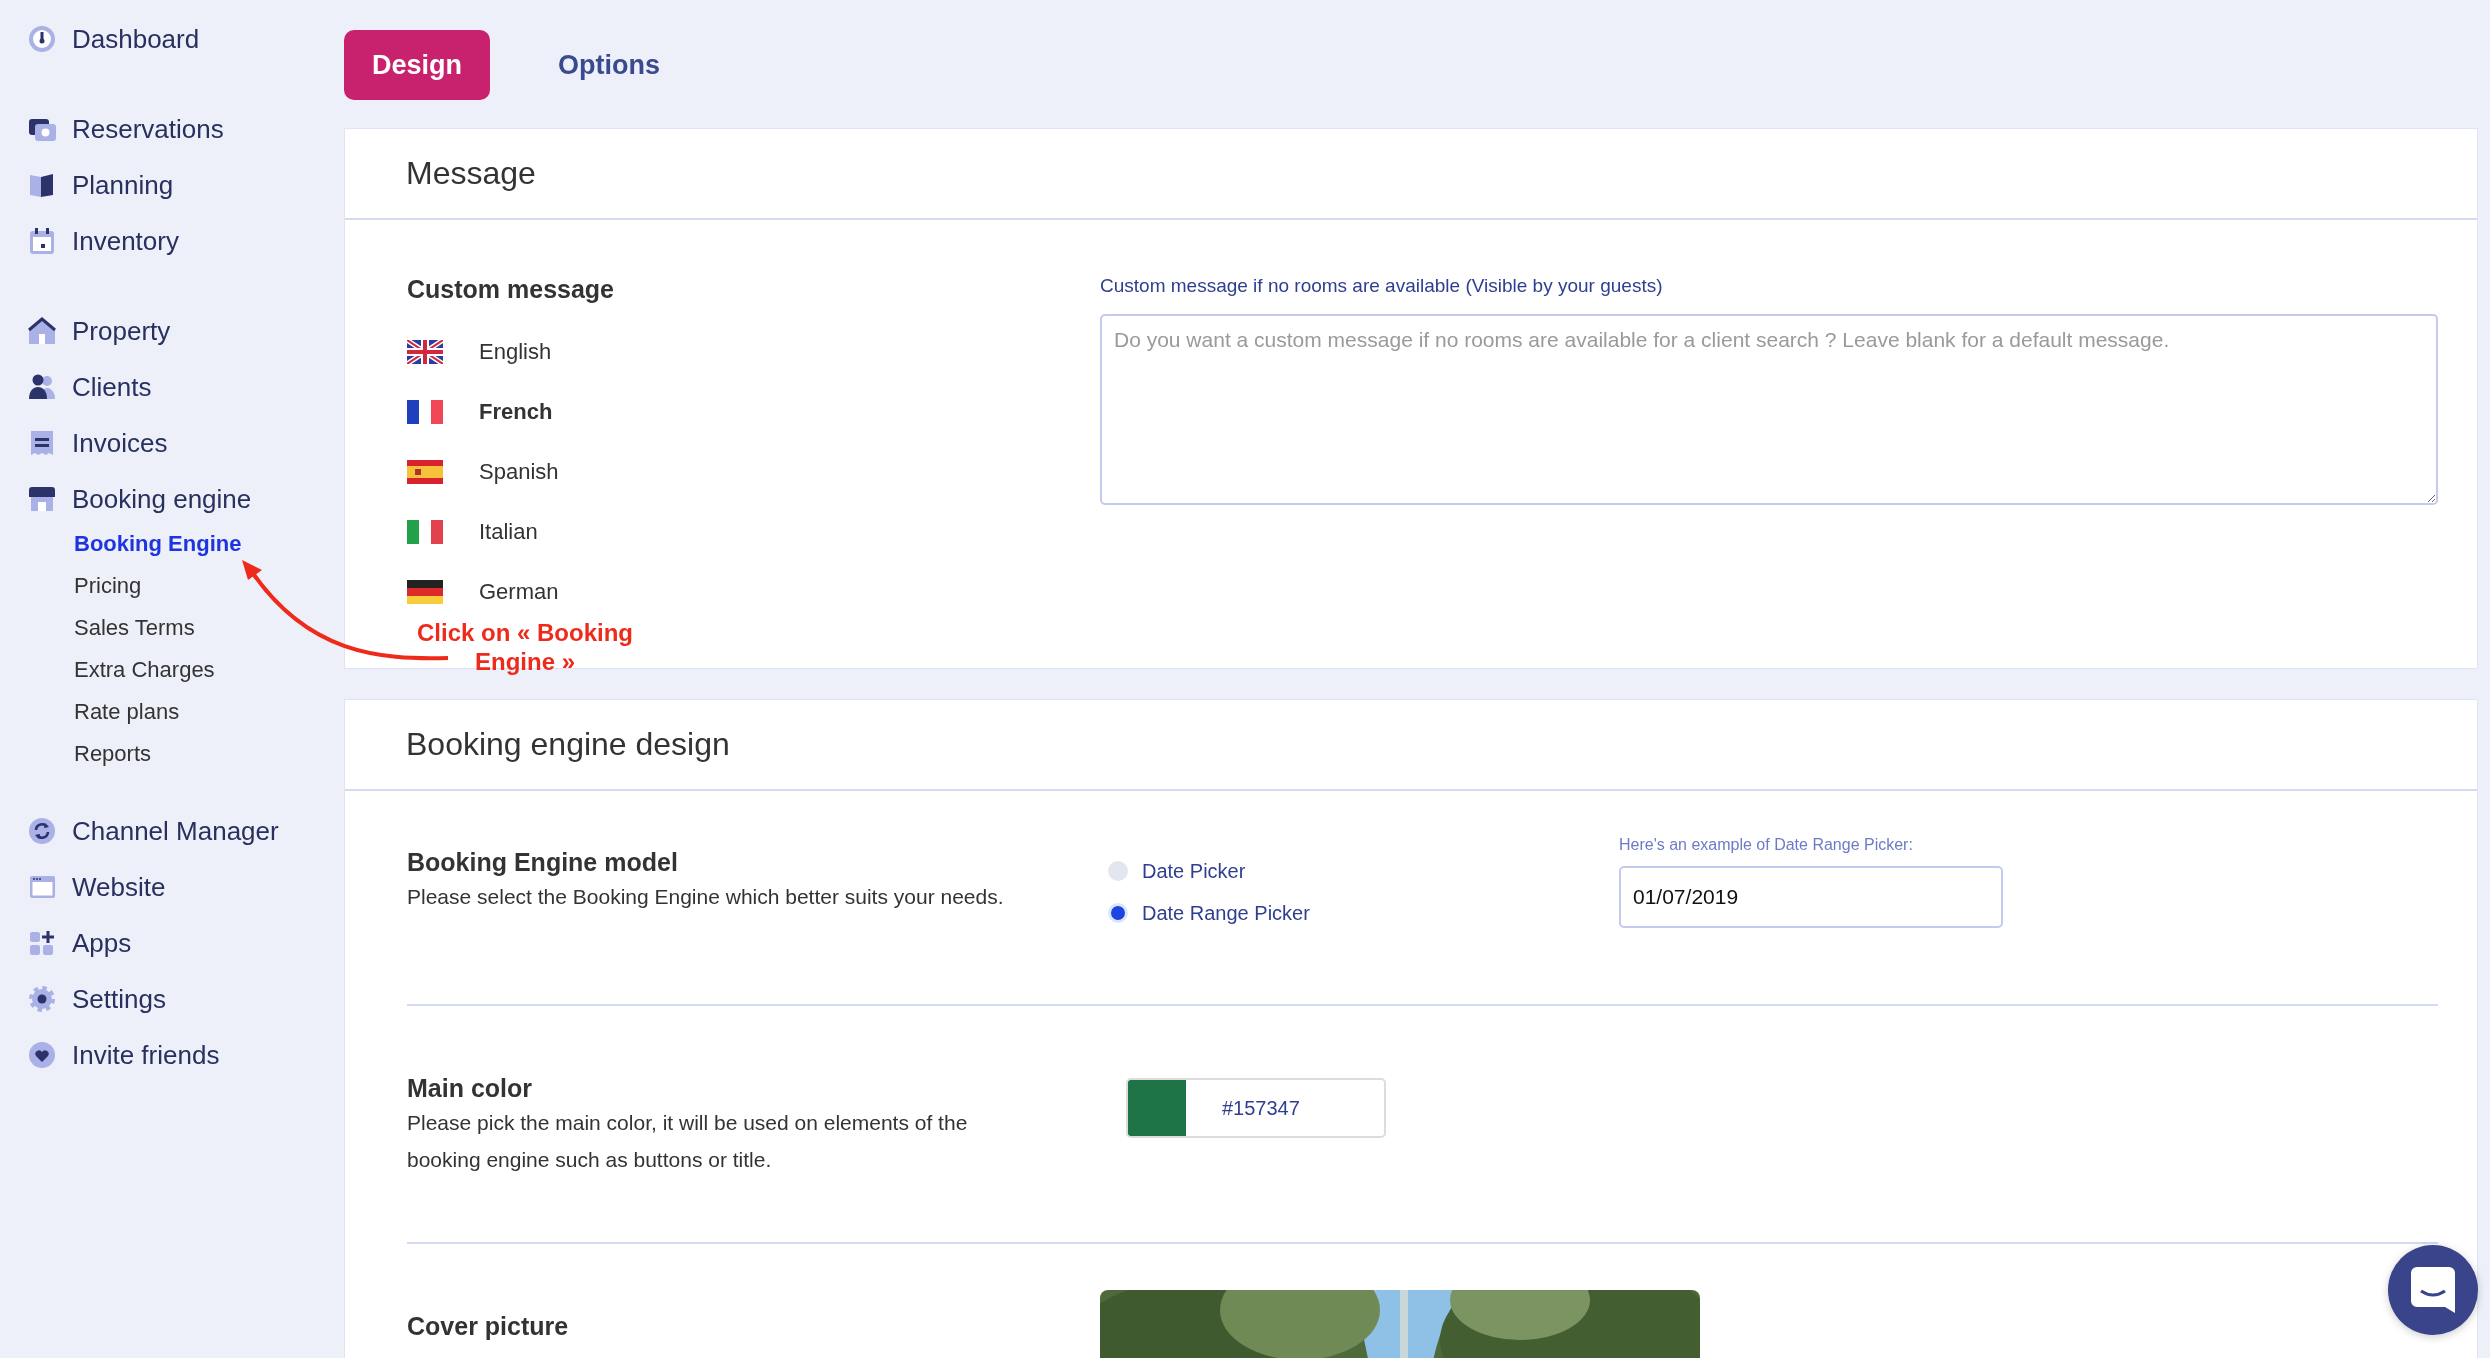 This screenshot has width=2490, height=1358. What do you see at coordinates (172, 129) in the screenshot?
I see `sidebar-item: Reservations` at bounding box center [172, 129].